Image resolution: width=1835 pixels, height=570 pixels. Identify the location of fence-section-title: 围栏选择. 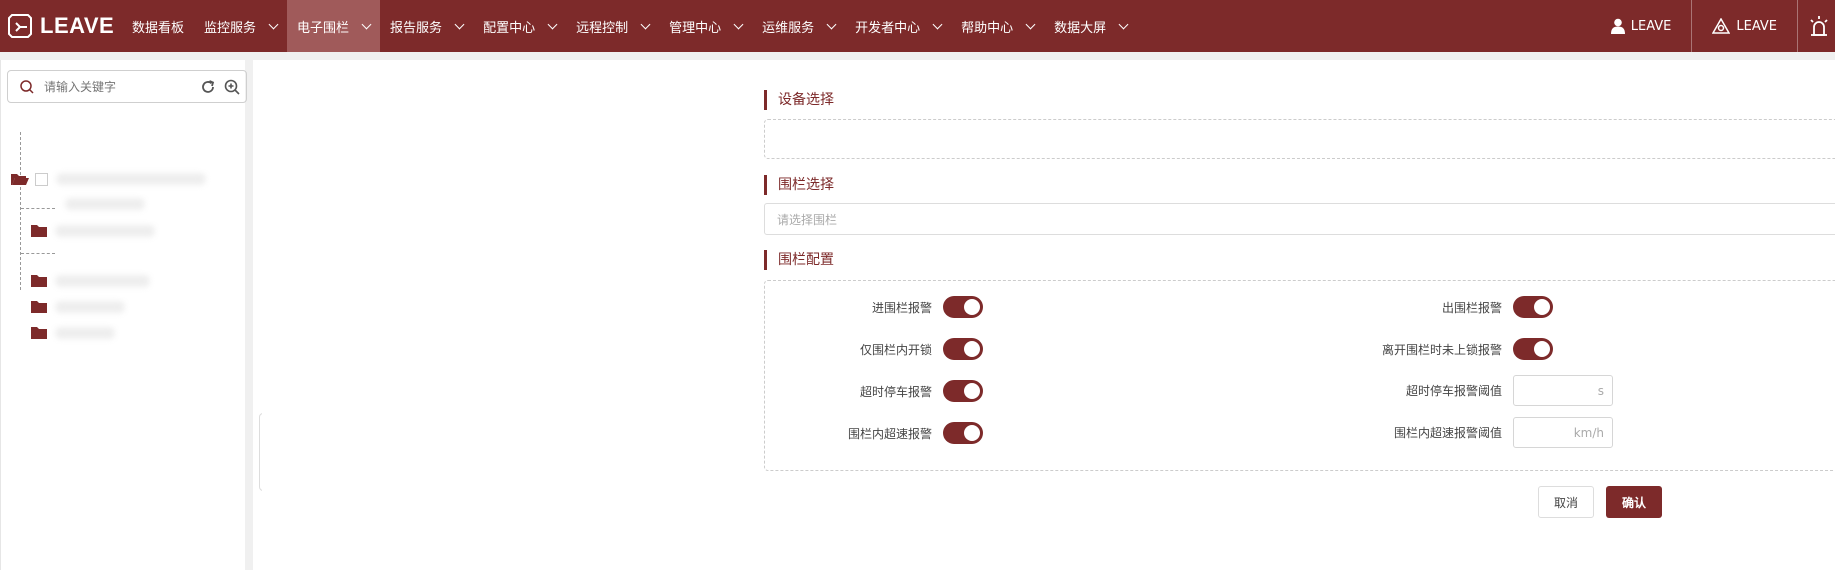
(799, 185).